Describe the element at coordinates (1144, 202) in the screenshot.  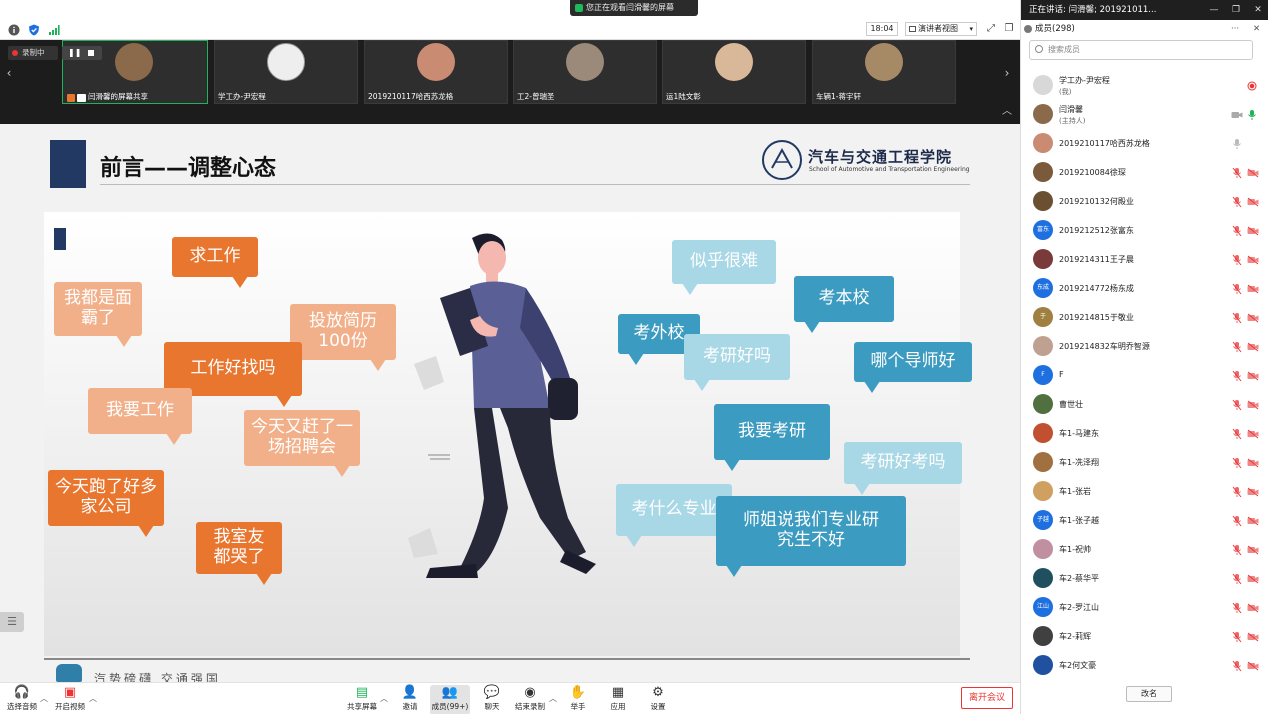
I see `member-row: 2019210132何殿业` at that location.